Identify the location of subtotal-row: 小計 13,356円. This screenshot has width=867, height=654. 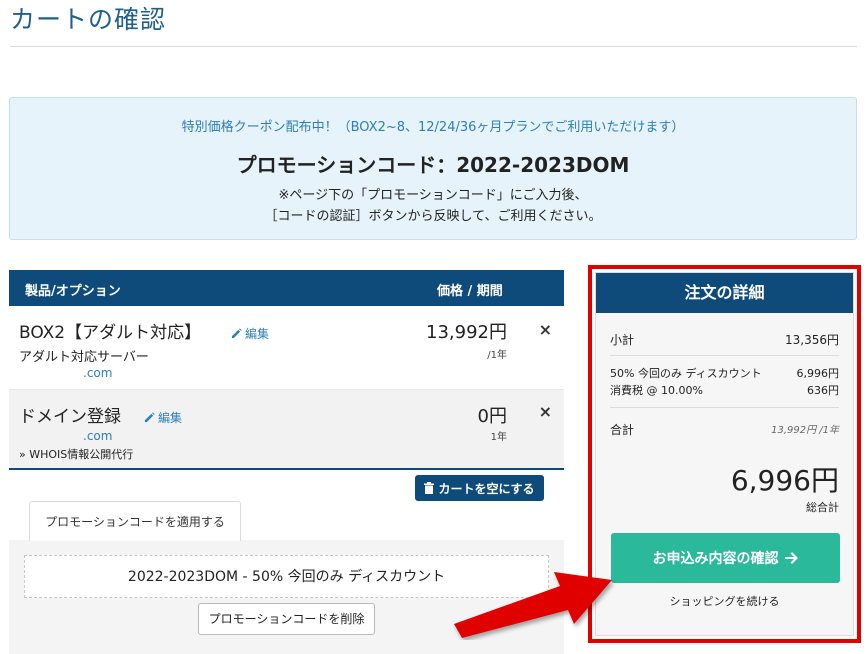
(724, 339).